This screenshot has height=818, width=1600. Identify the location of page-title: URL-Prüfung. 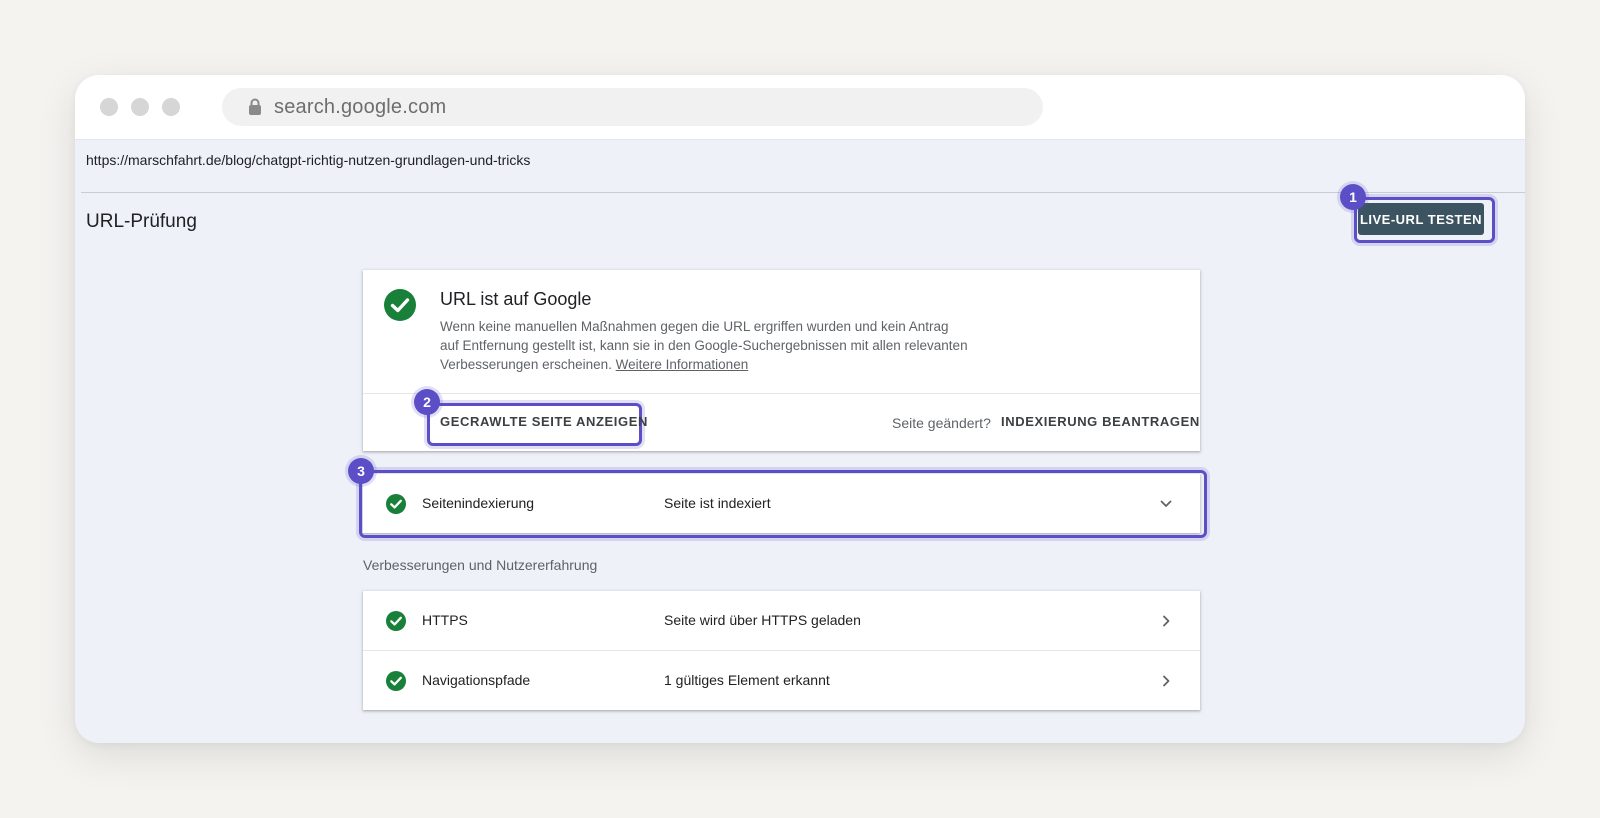
(141, 221).